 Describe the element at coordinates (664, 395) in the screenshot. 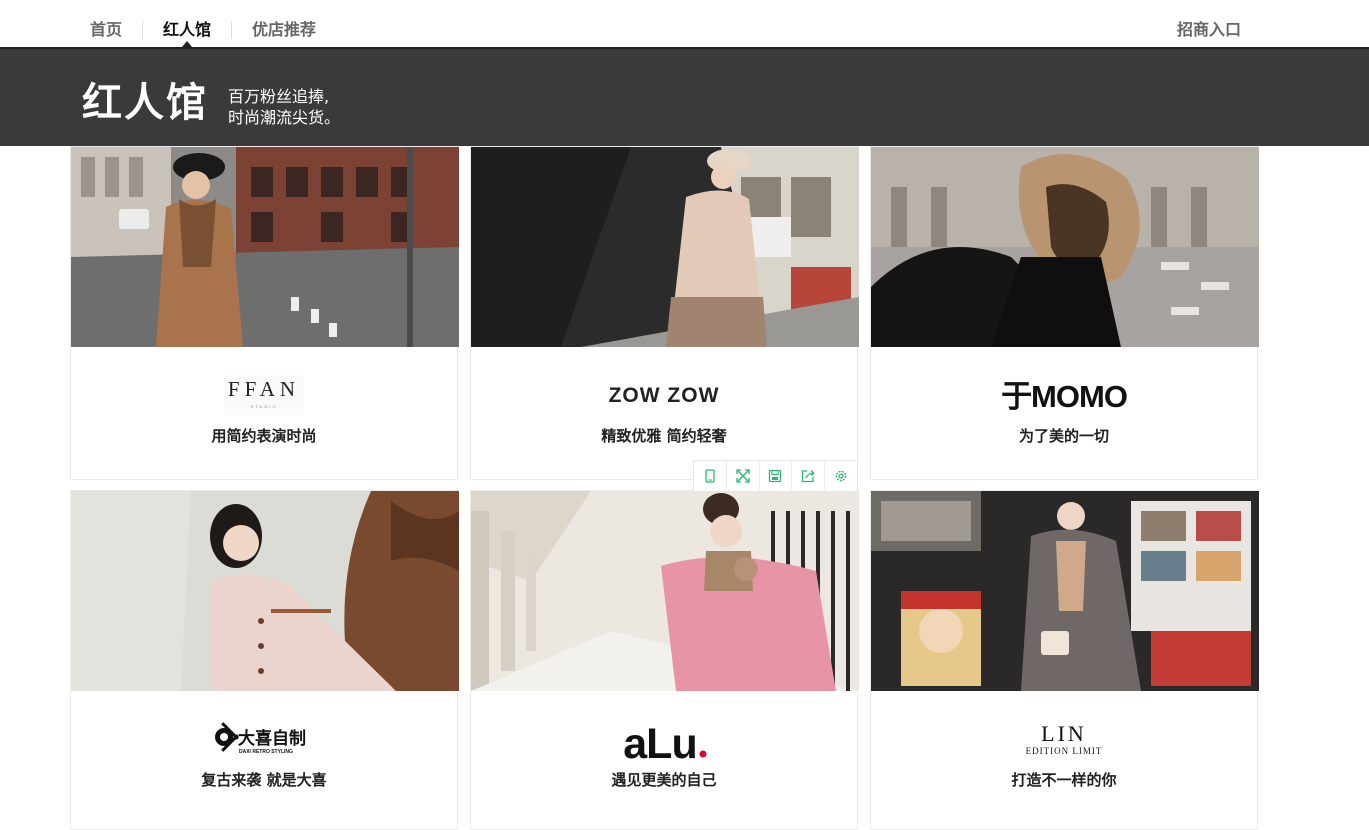

I see `brand-wordmark: ZOW ZOW` at that location.